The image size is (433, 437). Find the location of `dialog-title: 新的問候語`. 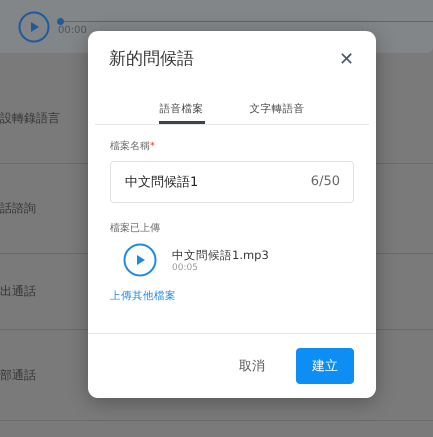

dialog-title: 新的問候語 is located at coordinates (151, 59).